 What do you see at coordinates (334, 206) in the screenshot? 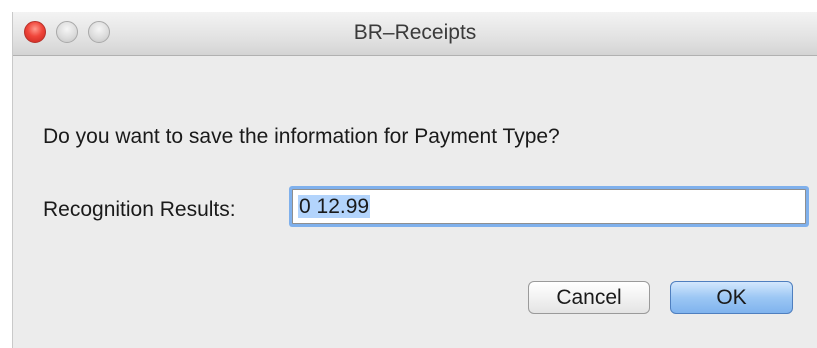
I see `recognition-results-value: 0 12.99` at bounding box center [334, 206].